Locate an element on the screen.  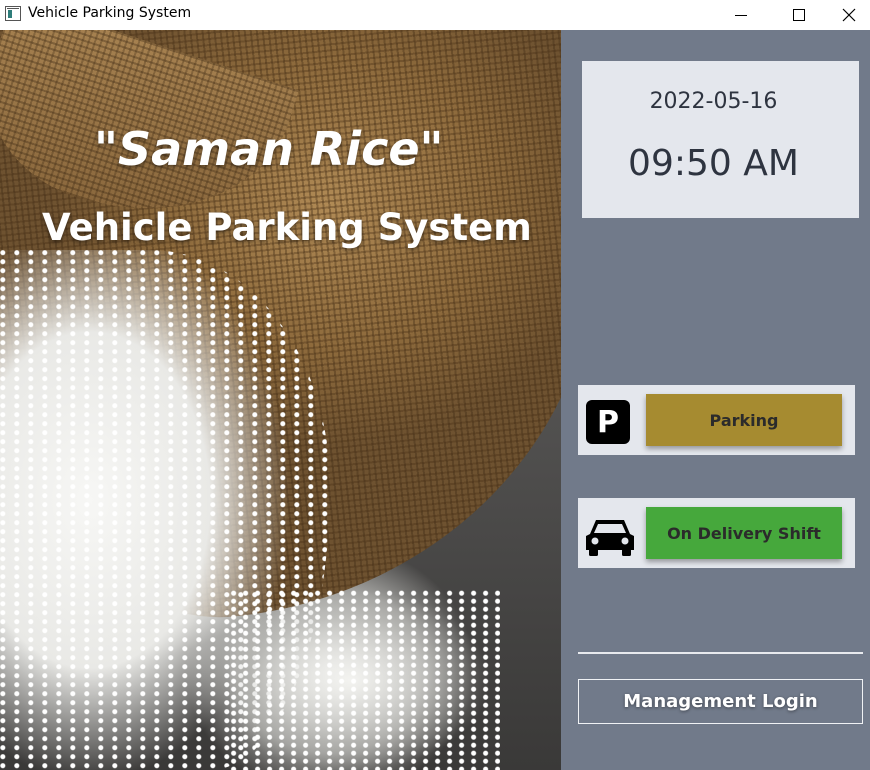
current-date: 2022-05-16 is located at coordinates (713, 101).